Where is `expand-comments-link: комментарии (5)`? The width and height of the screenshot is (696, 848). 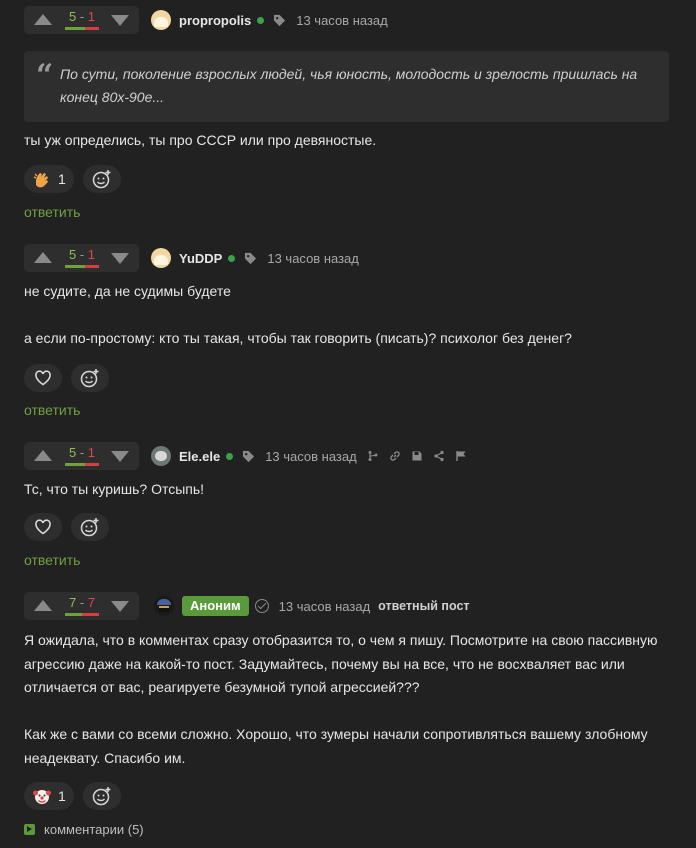 expand-comments-link: комментарии (5) is located at coordinates (84, 829).